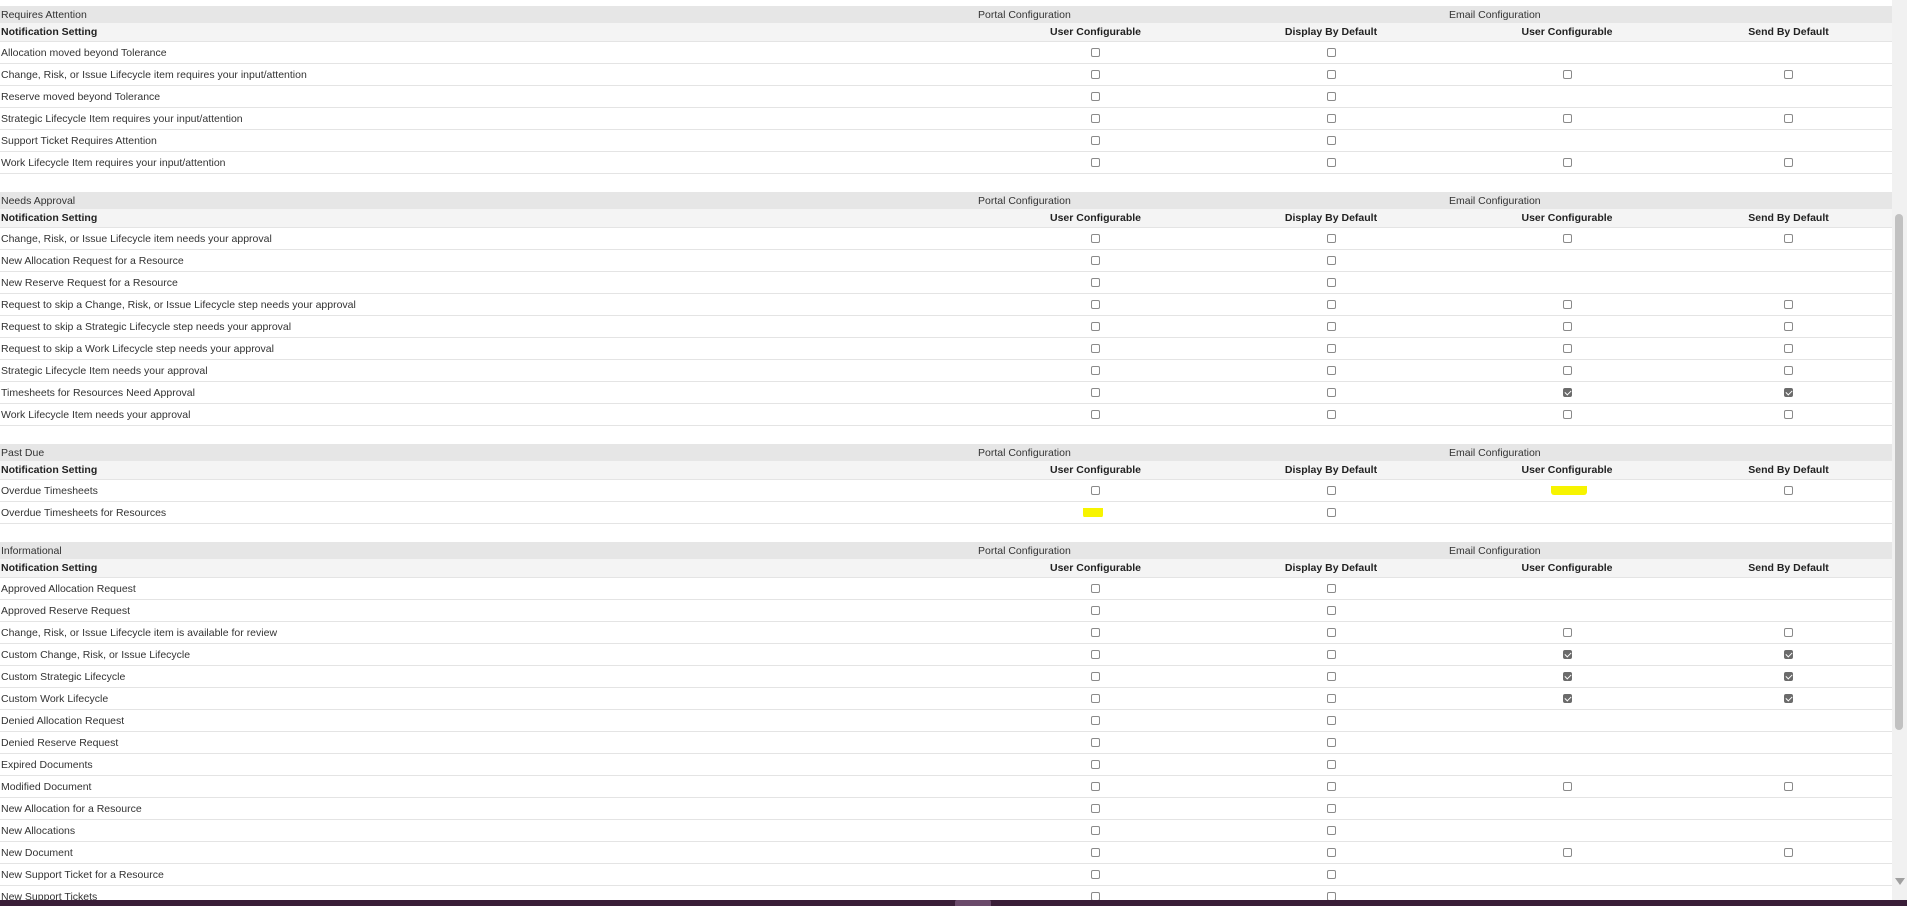 The image size is (1907, 906). Describe the element at coordinates (1899, 472) in the screenshot. I see `scrollbar-thumb` at that location.